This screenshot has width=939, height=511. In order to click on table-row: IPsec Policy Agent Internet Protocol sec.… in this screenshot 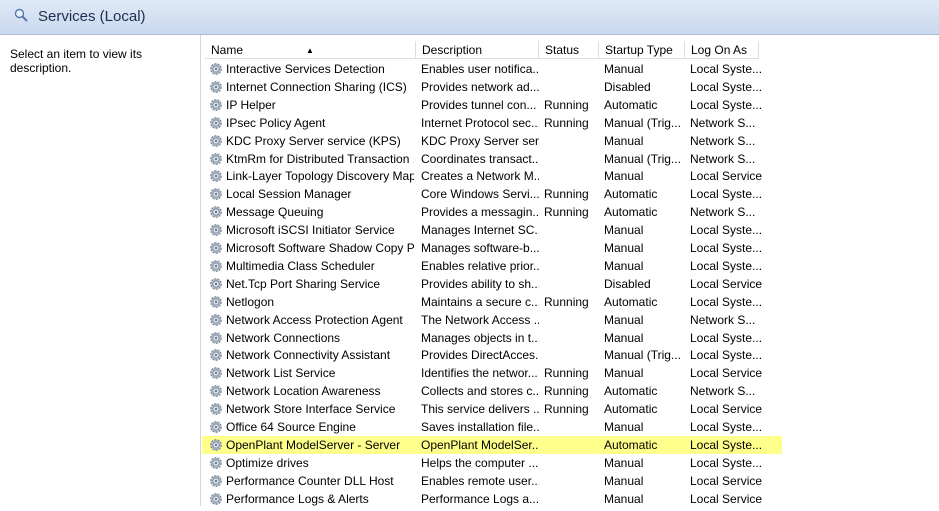, I will do `click(572, 123)`.